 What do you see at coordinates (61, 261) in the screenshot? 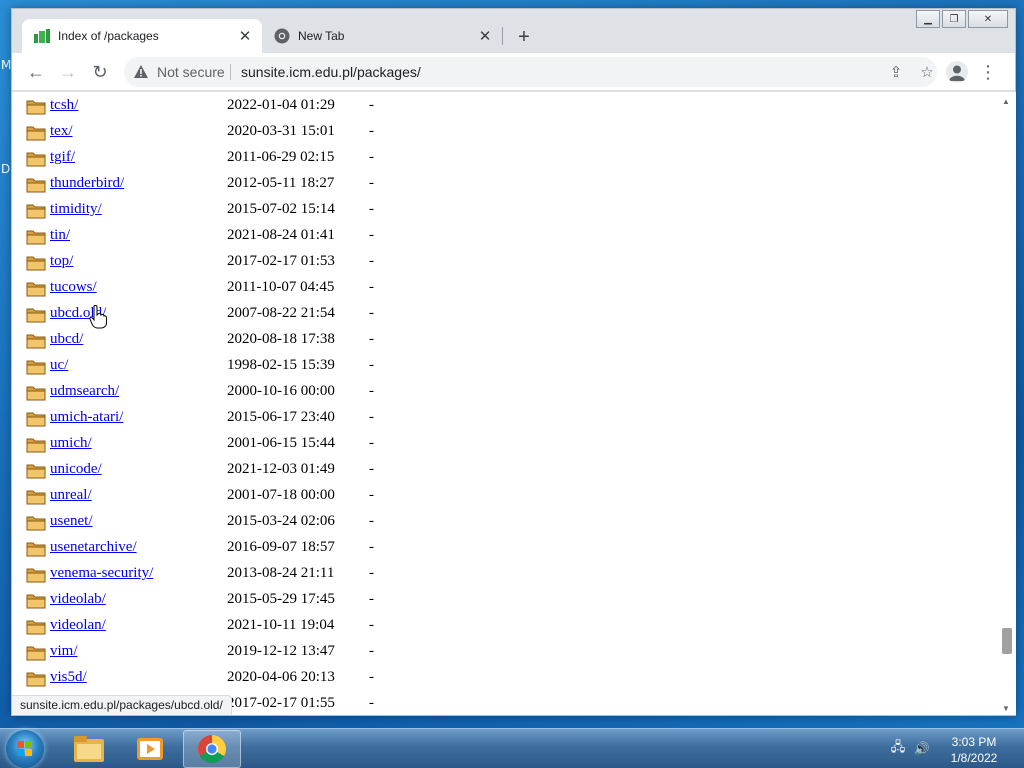
I see `directory-link: top/` at bounding box center [61, 261].